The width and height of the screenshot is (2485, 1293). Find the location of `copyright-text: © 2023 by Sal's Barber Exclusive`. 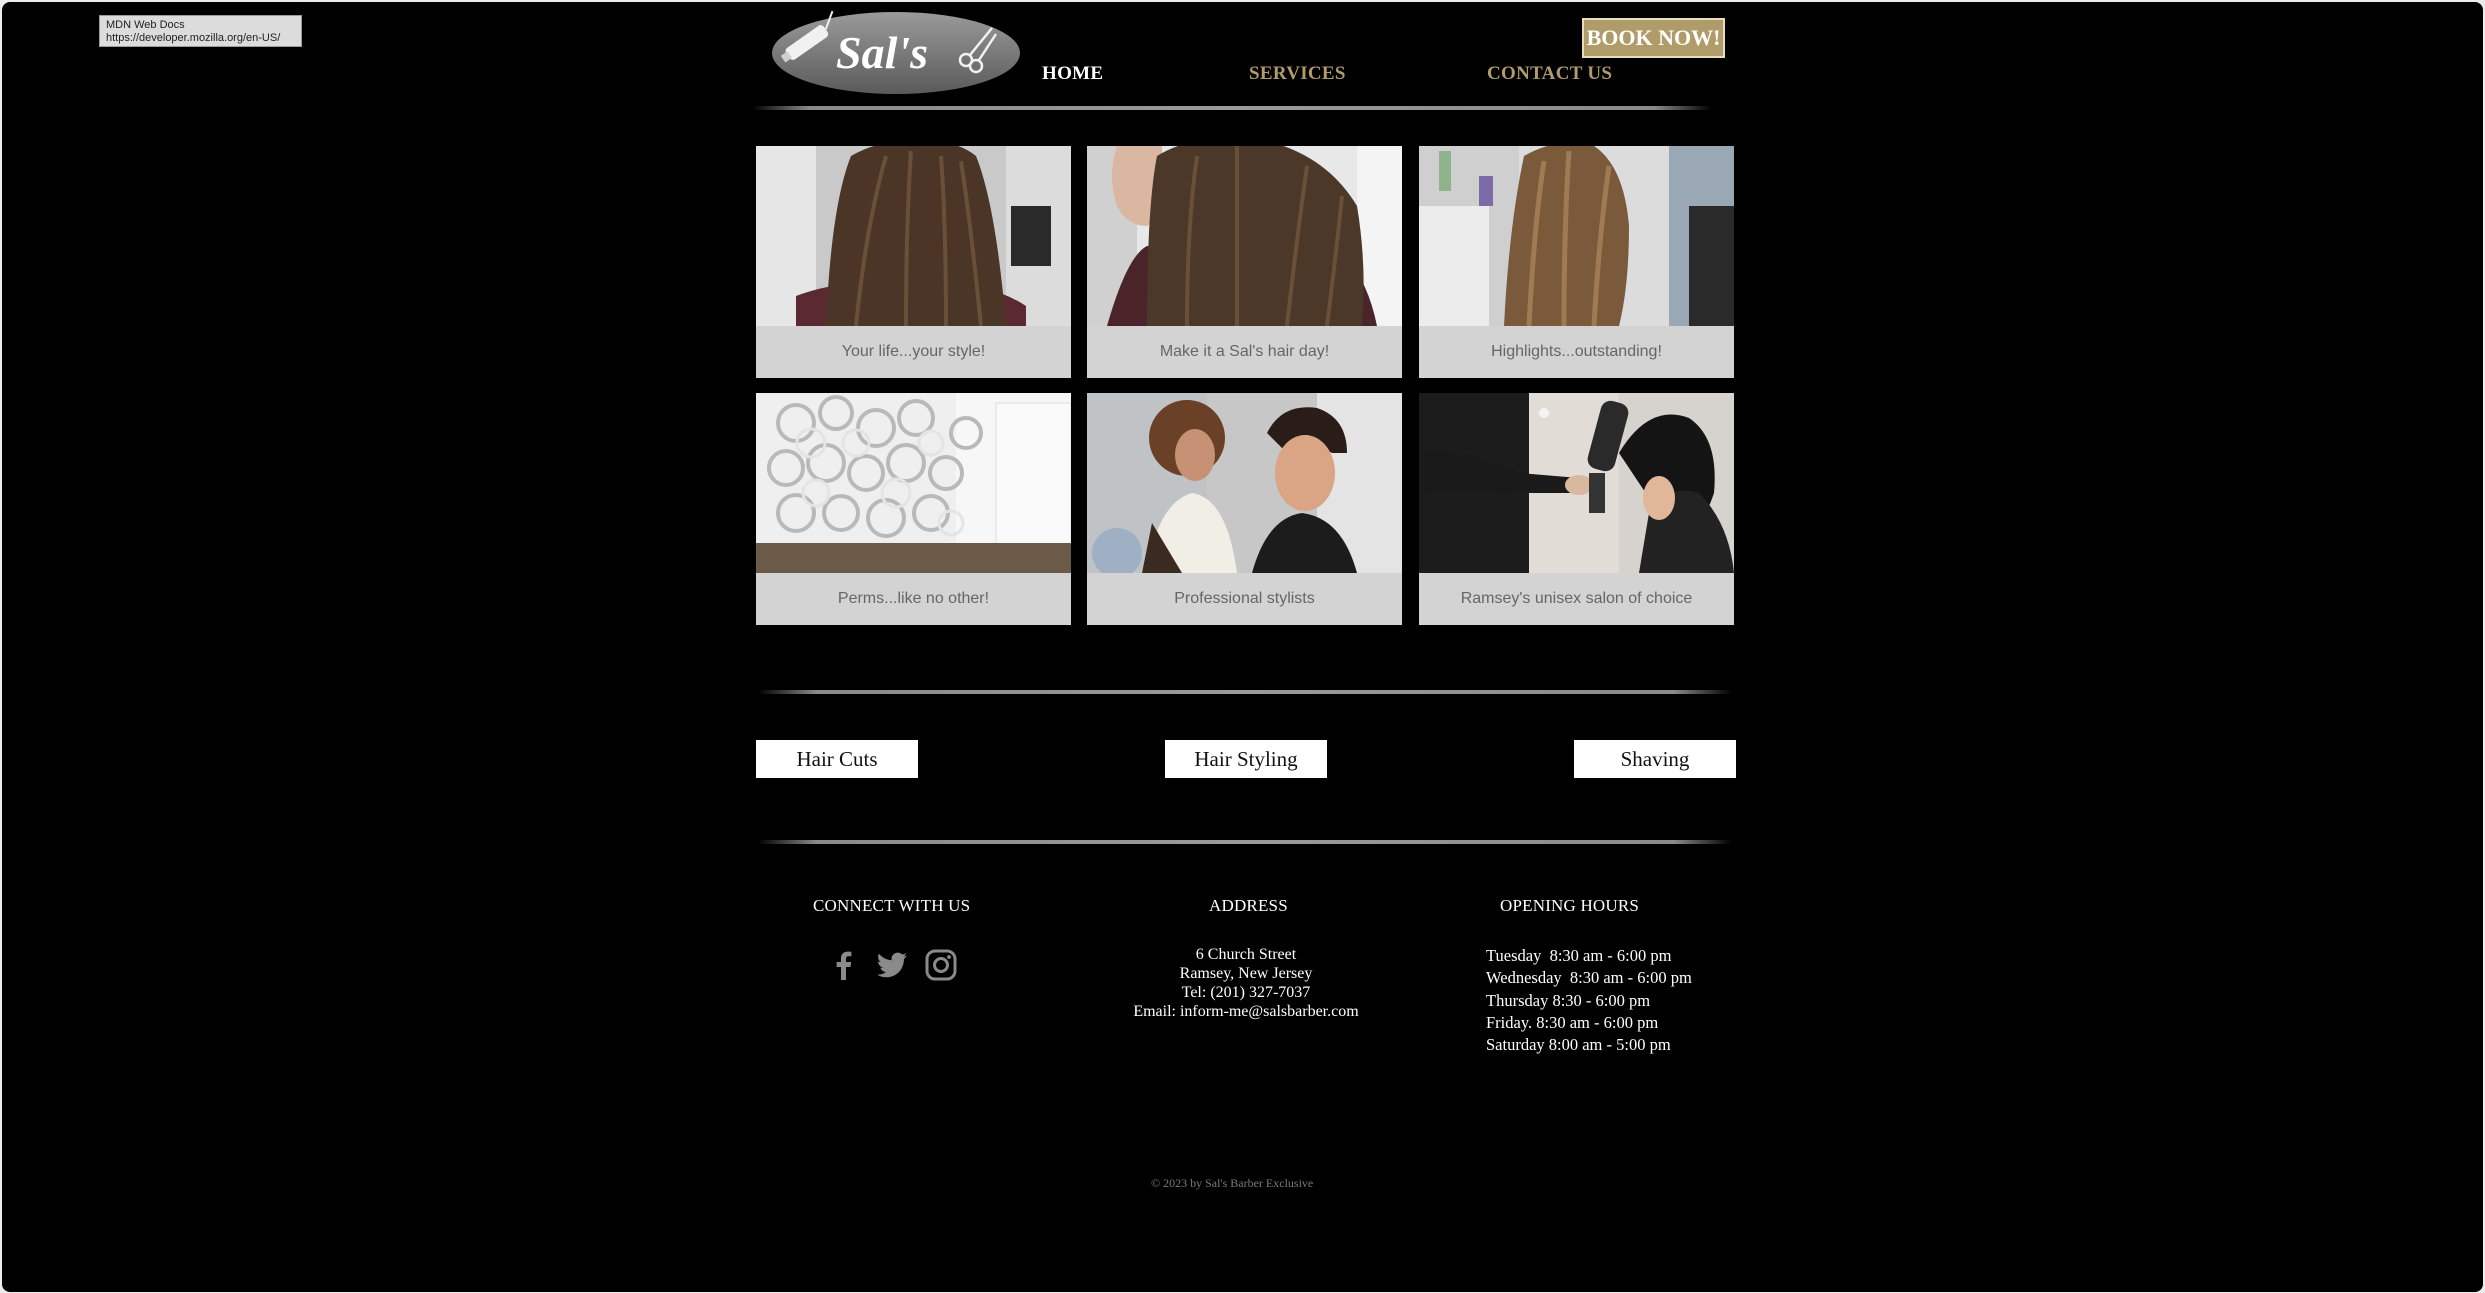

copyright-text: © 2023 by Sal's Barber Exclusive is located at coordinates (1232, 1183).